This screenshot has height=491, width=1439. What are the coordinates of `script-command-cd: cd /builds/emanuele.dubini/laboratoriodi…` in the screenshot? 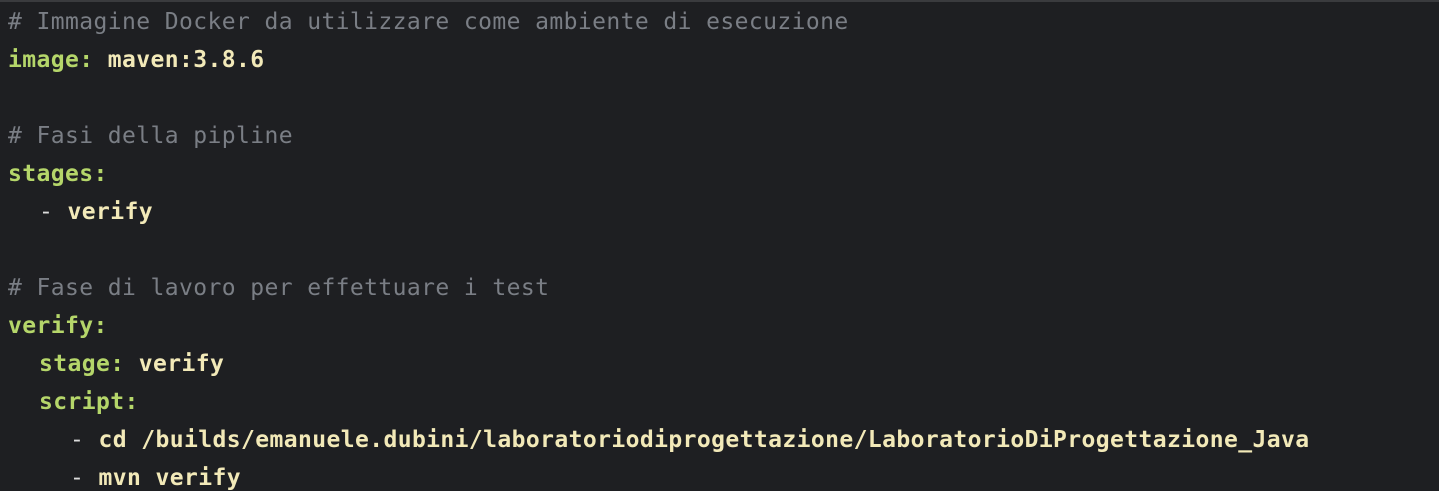 It's located at (704, 440).